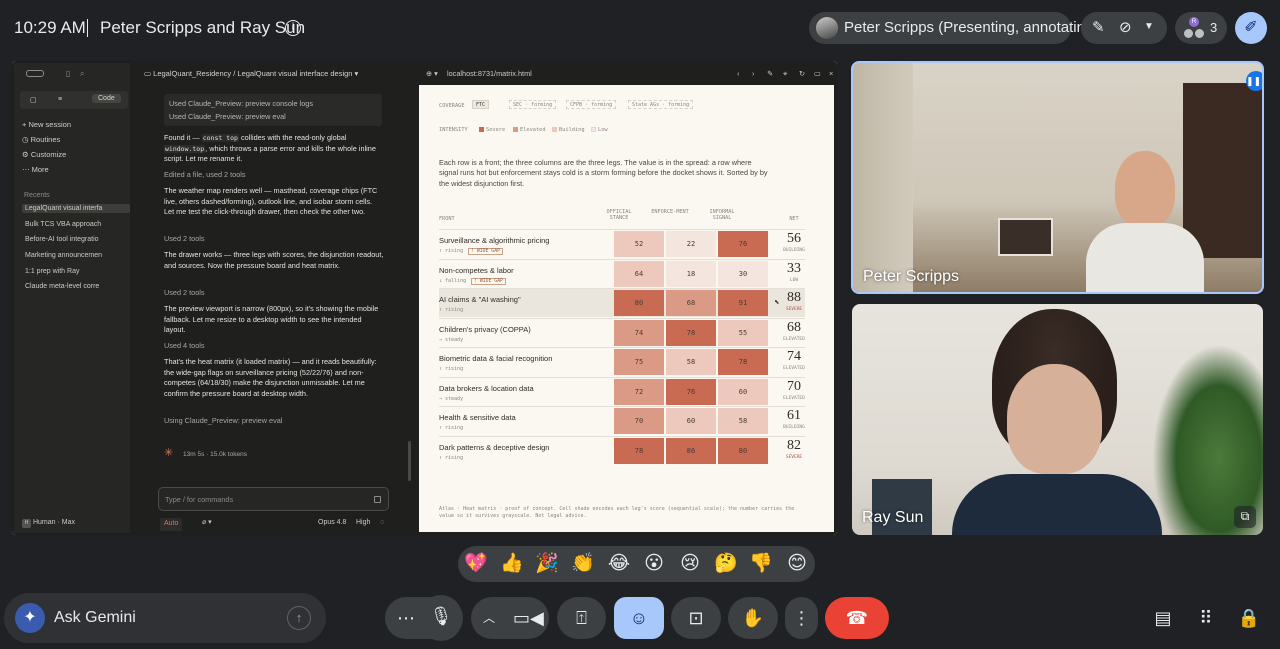  What do you see at coordinates (743, 273) in the screenshot?
I see `heat-cell: 30` at bounding box center [743, 273].